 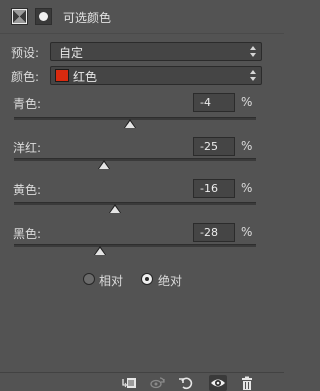 I want to click on relative-radio-label: 相对, so click(x=111, y=280).